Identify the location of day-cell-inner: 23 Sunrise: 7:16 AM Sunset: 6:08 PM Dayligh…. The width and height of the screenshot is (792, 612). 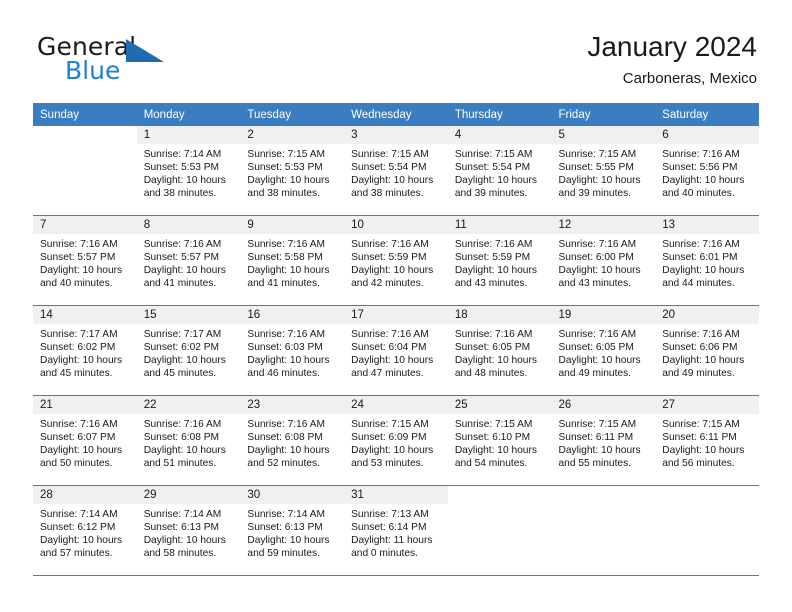
(292, 441).